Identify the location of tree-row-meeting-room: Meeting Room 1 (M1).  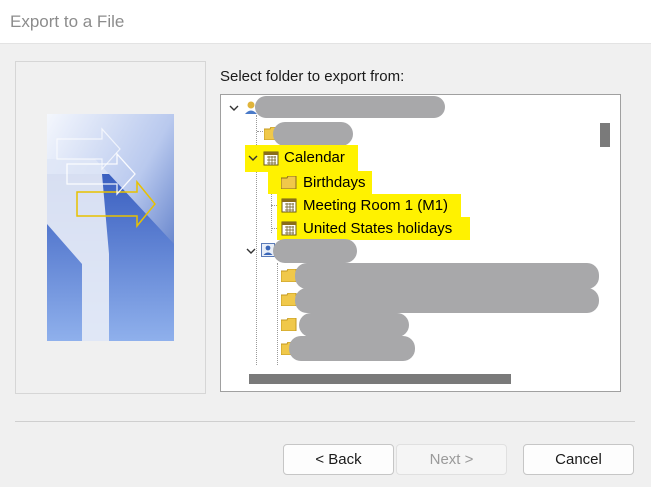
(369, 205).